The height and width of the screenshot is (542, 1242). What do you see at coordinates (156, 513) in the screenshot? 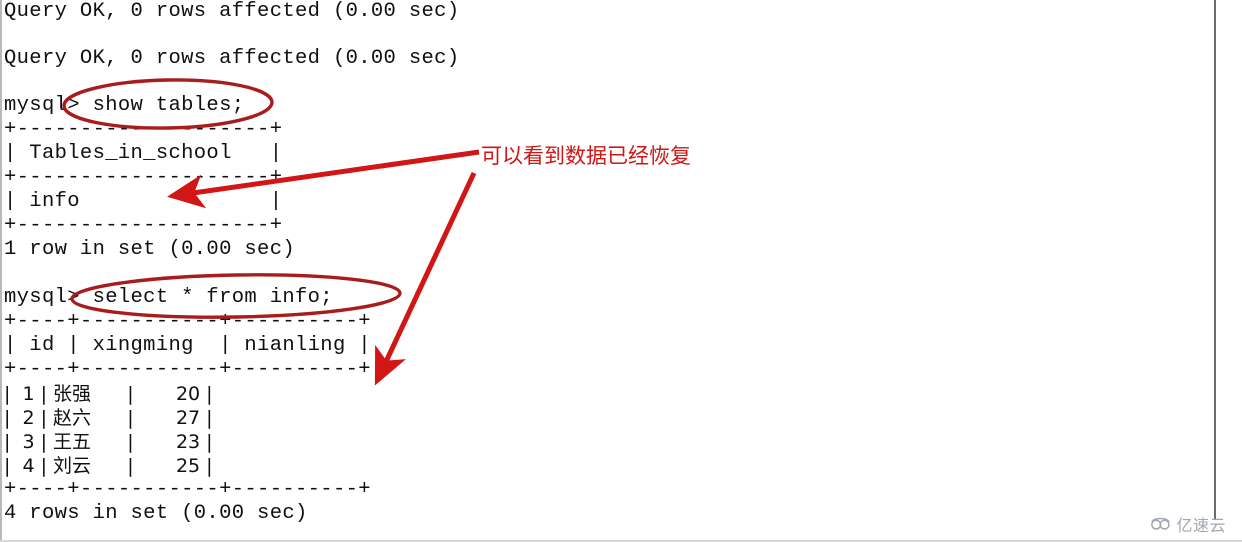
I see `console-line: 4 rows in set (0.00 sec)` at bounding box center [156, 513].